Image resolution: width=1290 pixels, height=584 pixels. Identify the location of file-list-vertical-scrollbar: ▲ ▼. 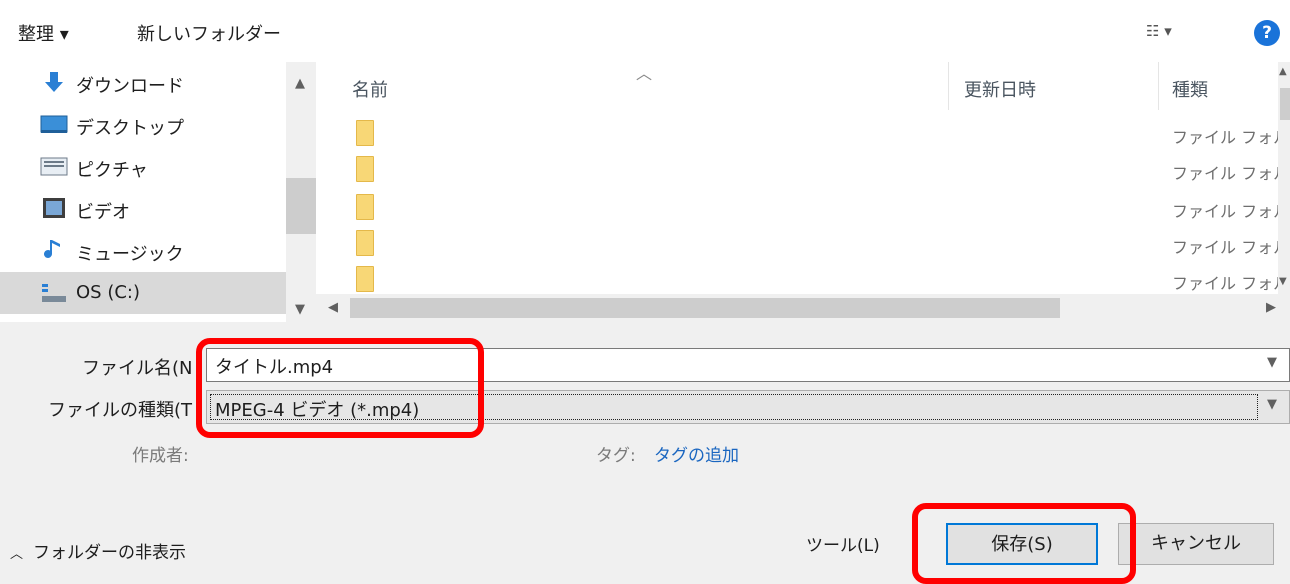
(1284, 178).